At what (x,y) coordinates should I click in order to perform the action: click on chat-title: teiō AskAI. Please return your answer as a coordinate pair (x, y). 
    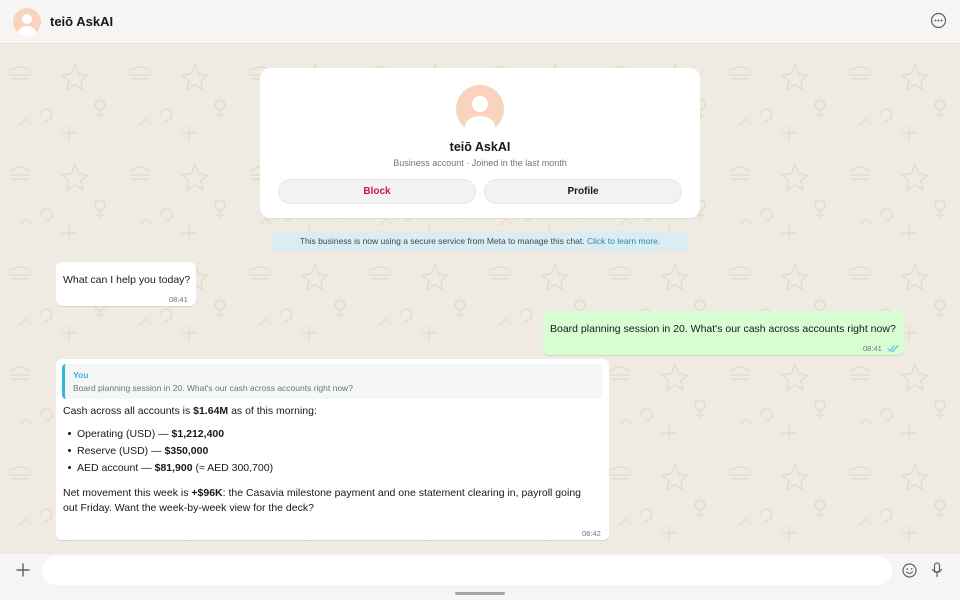
    Looking at the image, I should click on (81, 21).